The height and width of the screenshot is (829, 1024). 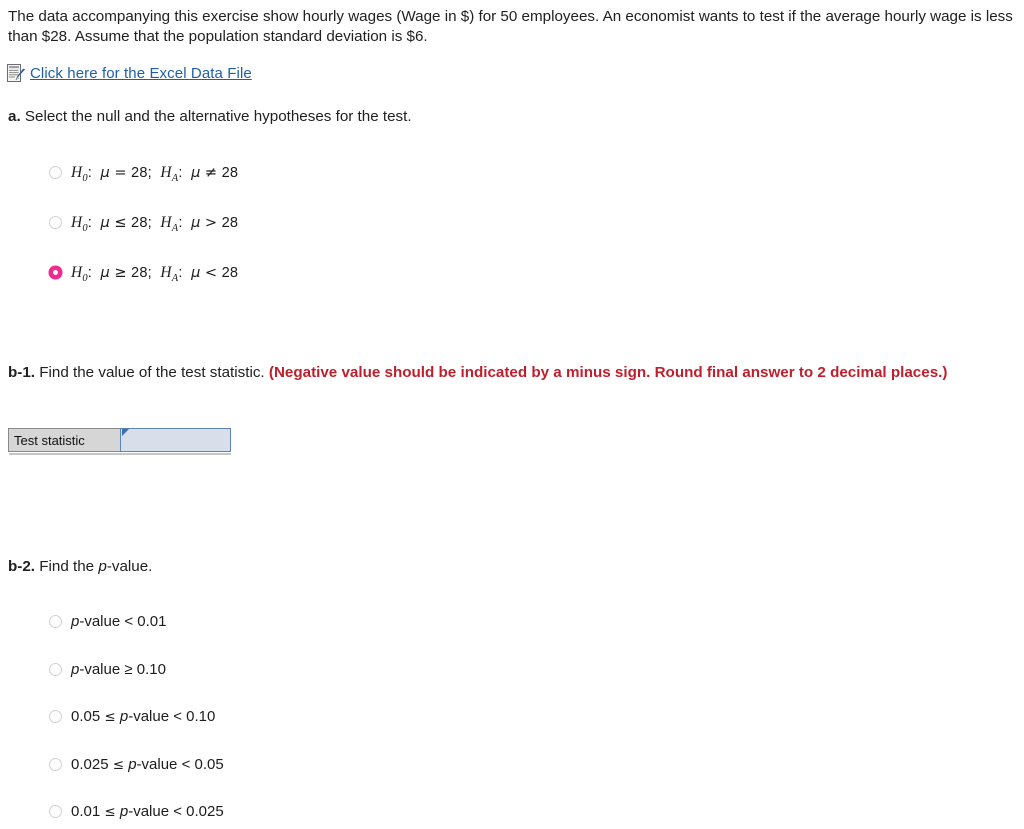 What do you see at coordinates (86, 716) in the screenshot?
I see `p-value-lower-bound: 0.05` at bounding box center [86, 716].